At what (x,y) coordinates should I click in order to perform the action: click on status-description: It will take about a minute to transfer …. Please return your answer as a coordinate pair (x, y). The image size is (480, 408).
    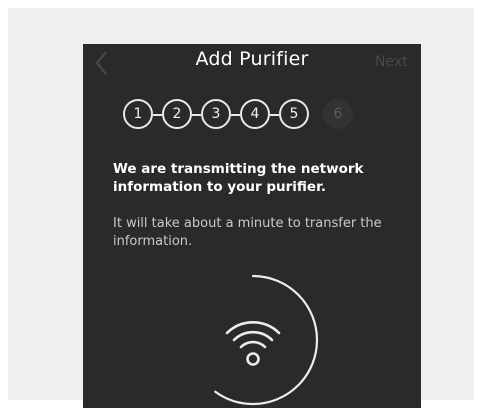
    Looking at the image, I should click on (247, 232).